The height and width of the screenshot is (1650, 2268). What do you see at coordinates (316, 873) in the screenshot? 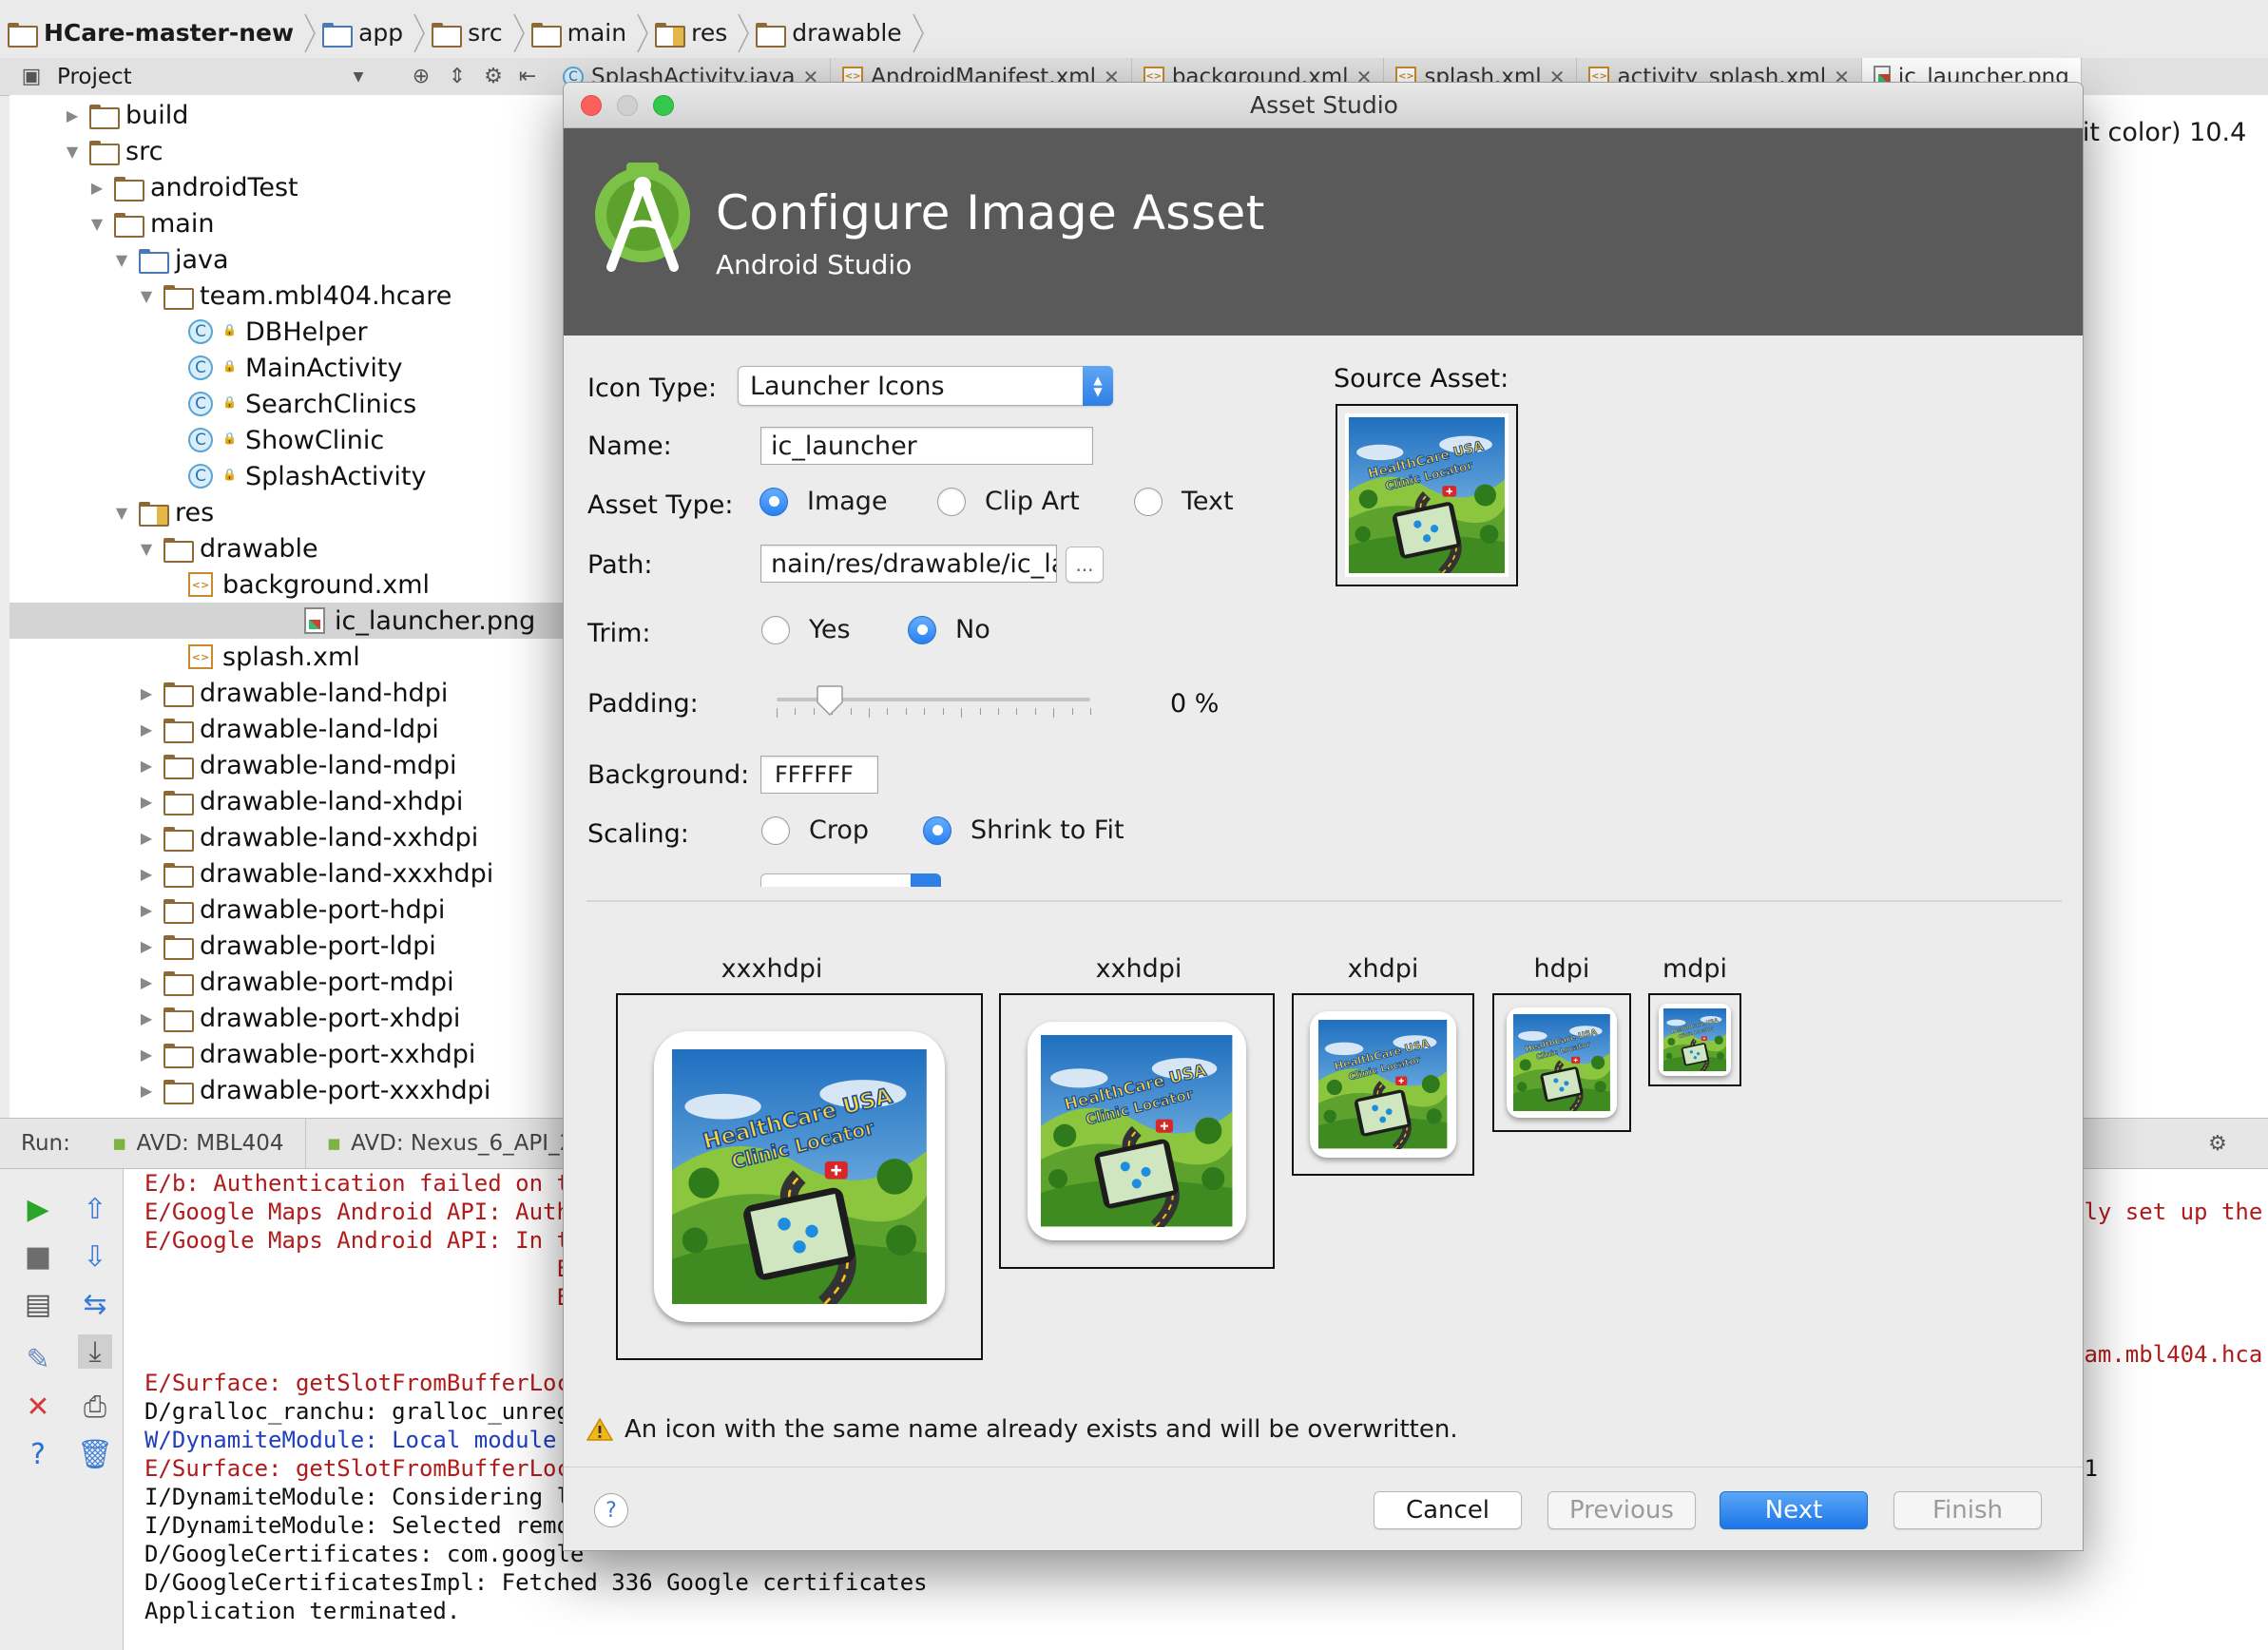
I see `tree-folder-item: ▶ drawable-land-xxxhdpi` at bounding box center [316, 873].